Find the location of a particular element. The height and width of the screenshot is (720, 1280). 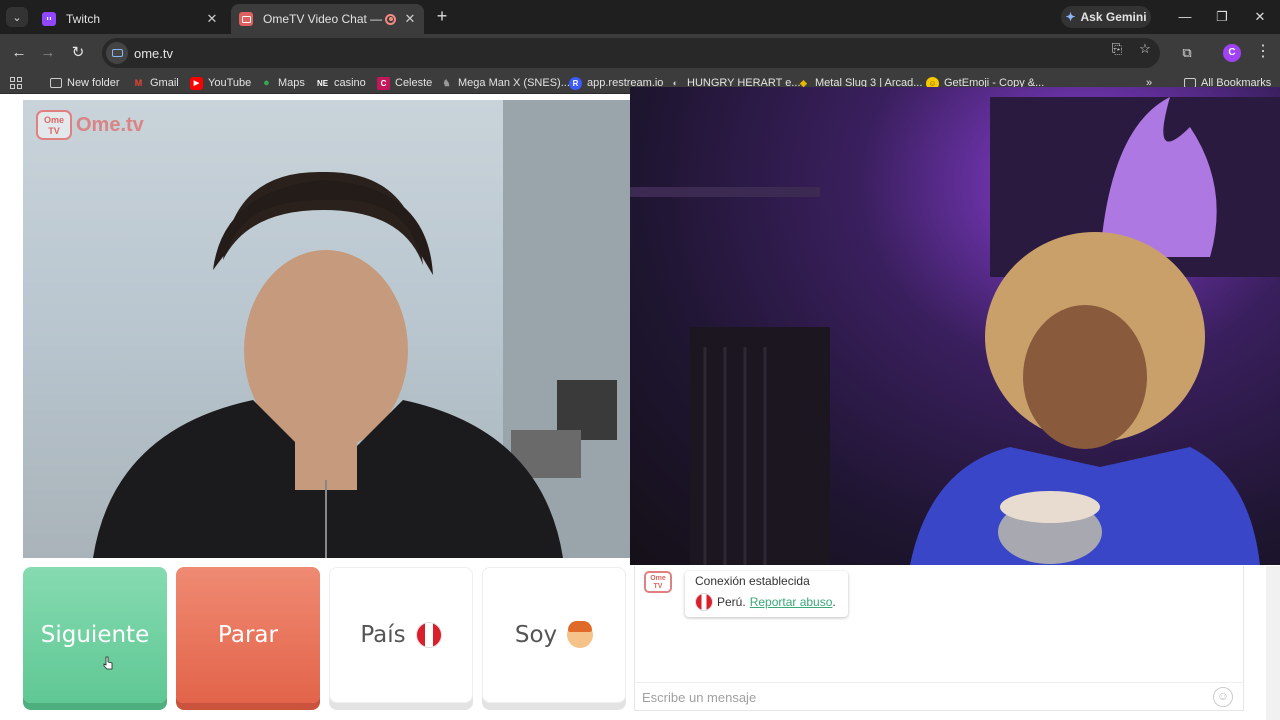

page-scrollbar is located at coordinates (1273, 643).